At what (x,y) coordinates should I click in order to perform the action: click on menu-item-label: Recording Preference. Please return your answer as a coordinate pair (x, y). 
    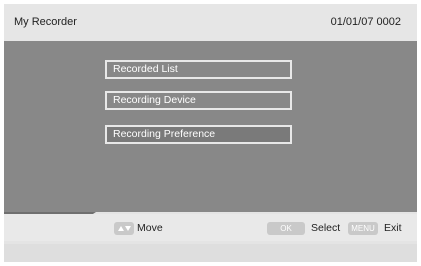
    Looking at the image, I should click on (164, 134).